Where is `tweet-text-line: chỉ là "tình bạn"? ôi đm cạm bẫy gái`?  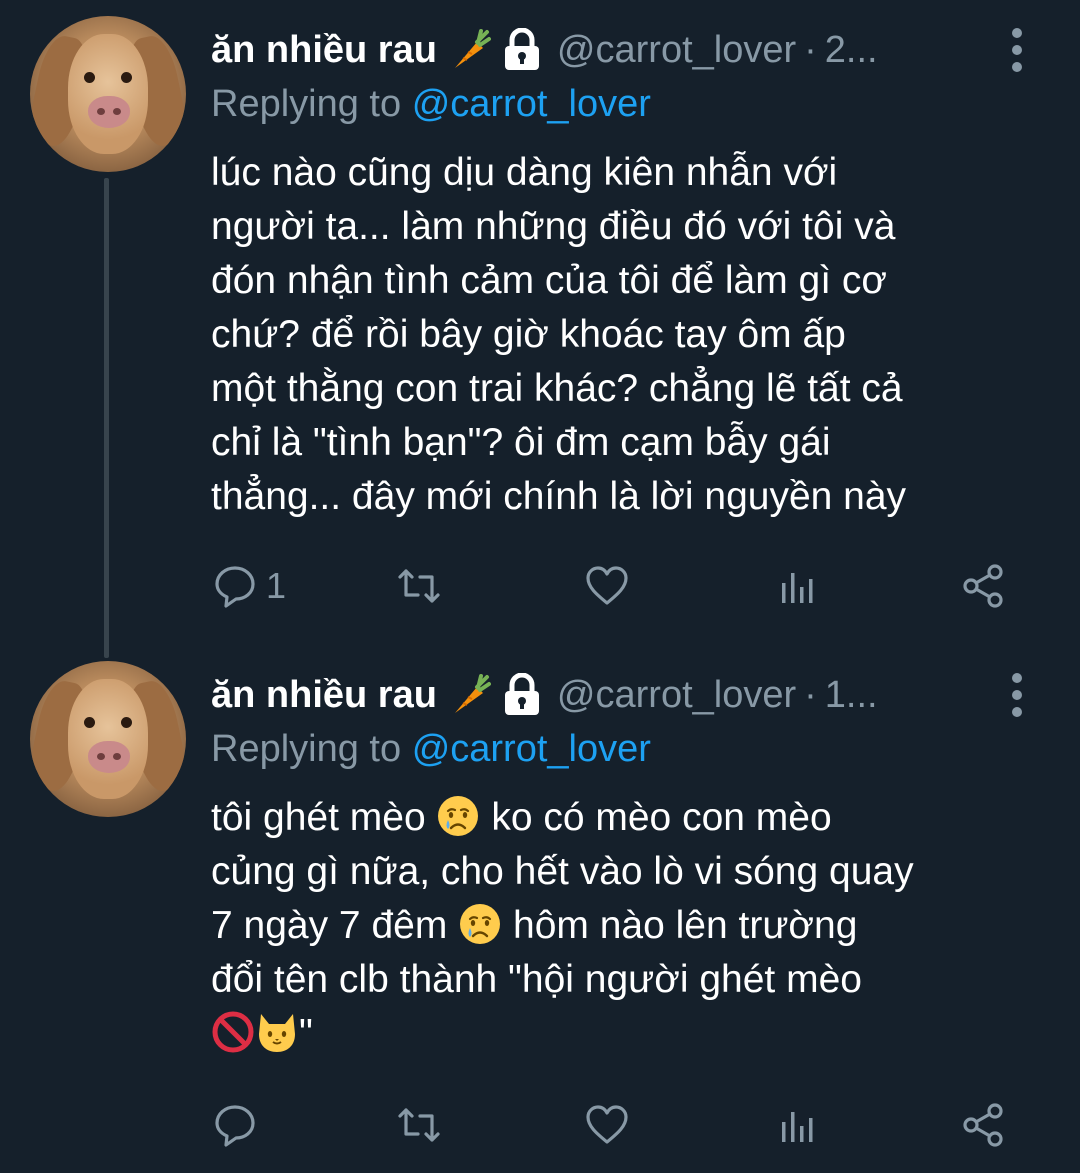 tweet-text-line: chỉ là "tình bạn"? ôi đm cạm bẫy gái is located at coordinates (521, 442).